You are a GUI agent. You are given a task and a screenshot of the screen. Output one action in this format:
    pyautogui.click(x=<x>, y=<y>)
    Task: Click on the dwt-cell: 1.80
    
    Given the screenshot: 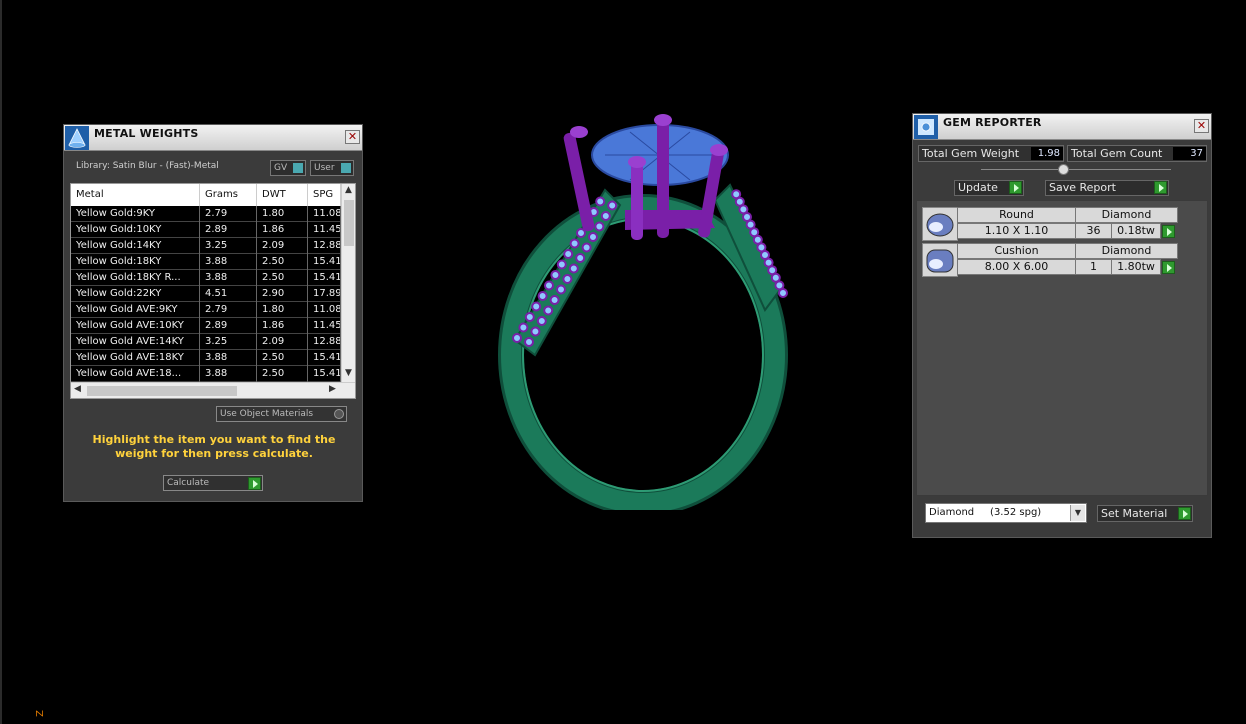 What is the action you would take?
    pyautogui.click(x=282, y=310)
    